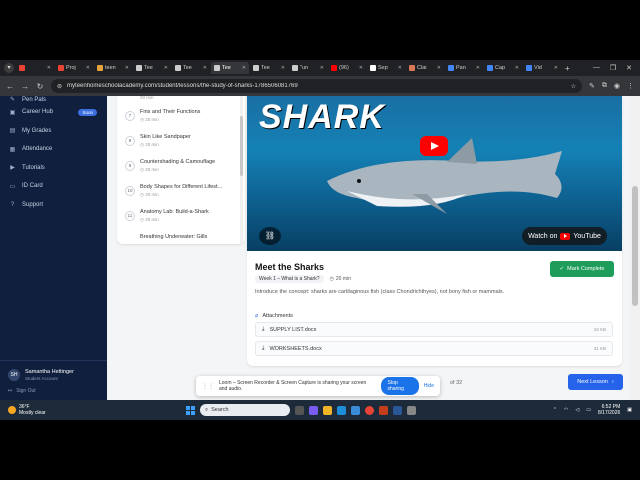 Image resolution: width=640 pixels, height=480 pixels. What do you see at coordinates (434, 329) in the screenshot?
I see `attachment-row: ⤓ SUPPLY LIST.docx 19 KB` at bounding box center [434, 329].